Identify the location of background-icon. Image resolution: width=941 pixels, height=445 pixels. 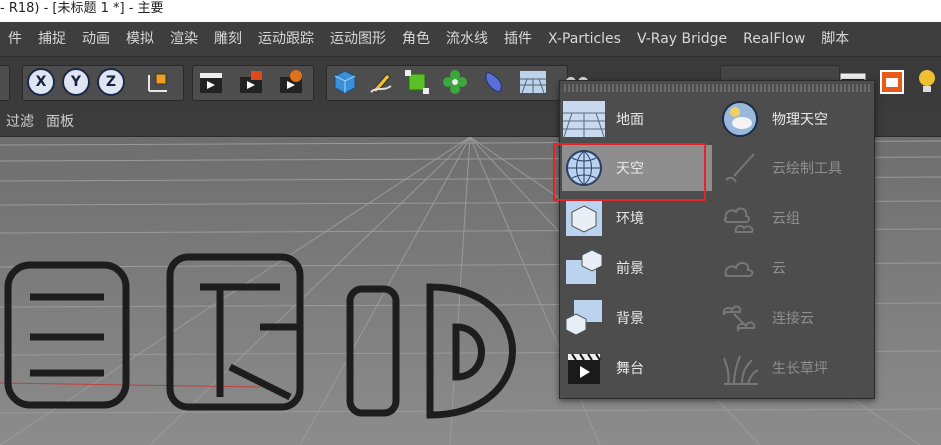
(584, 318).